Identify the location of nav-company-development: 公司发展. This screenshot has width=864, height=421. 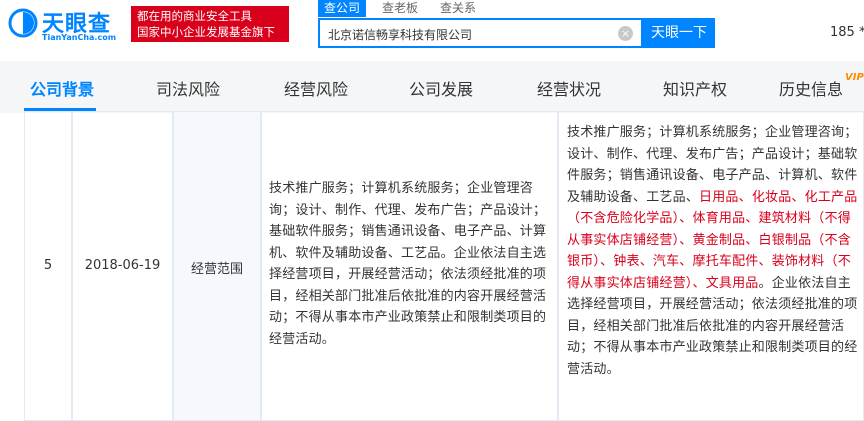
(441, 88).